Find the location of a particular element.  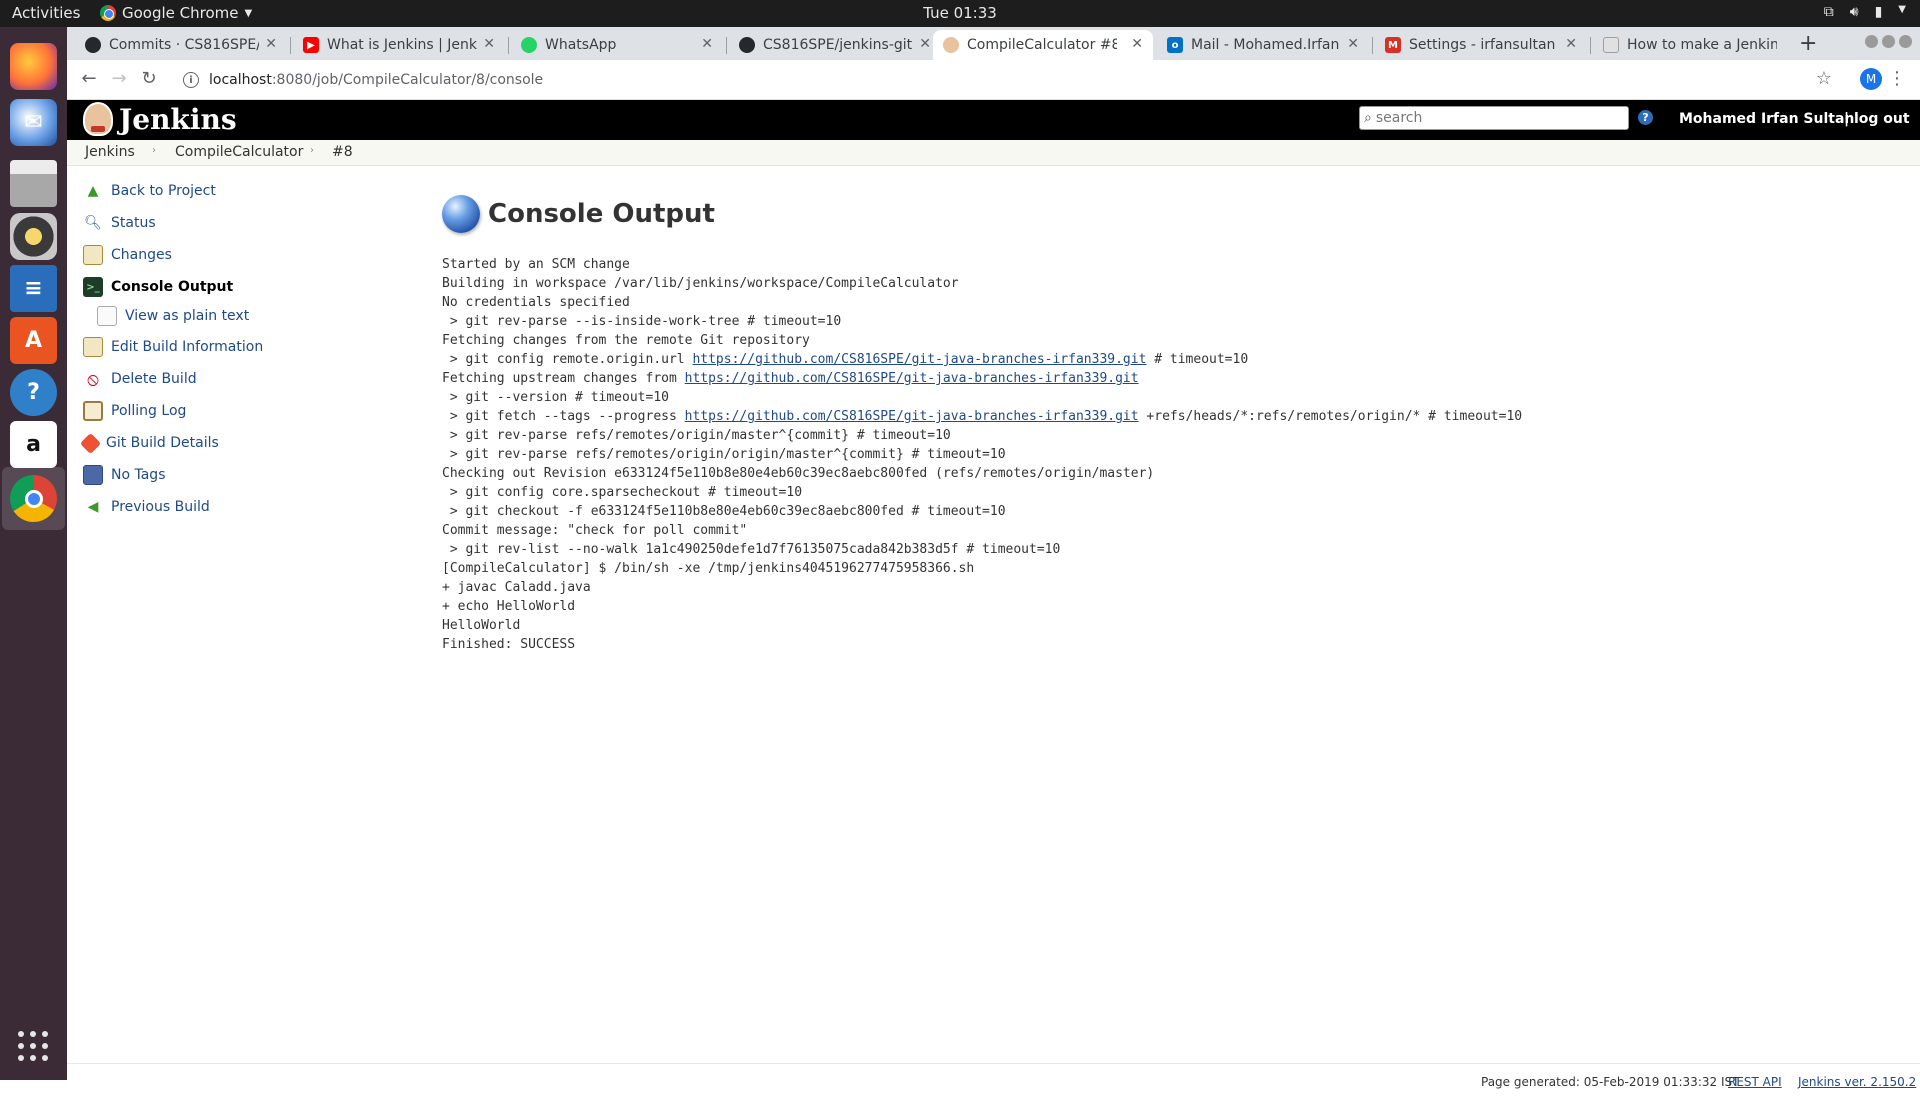

build-status-ball-icon is located at coordinates (461, 214).